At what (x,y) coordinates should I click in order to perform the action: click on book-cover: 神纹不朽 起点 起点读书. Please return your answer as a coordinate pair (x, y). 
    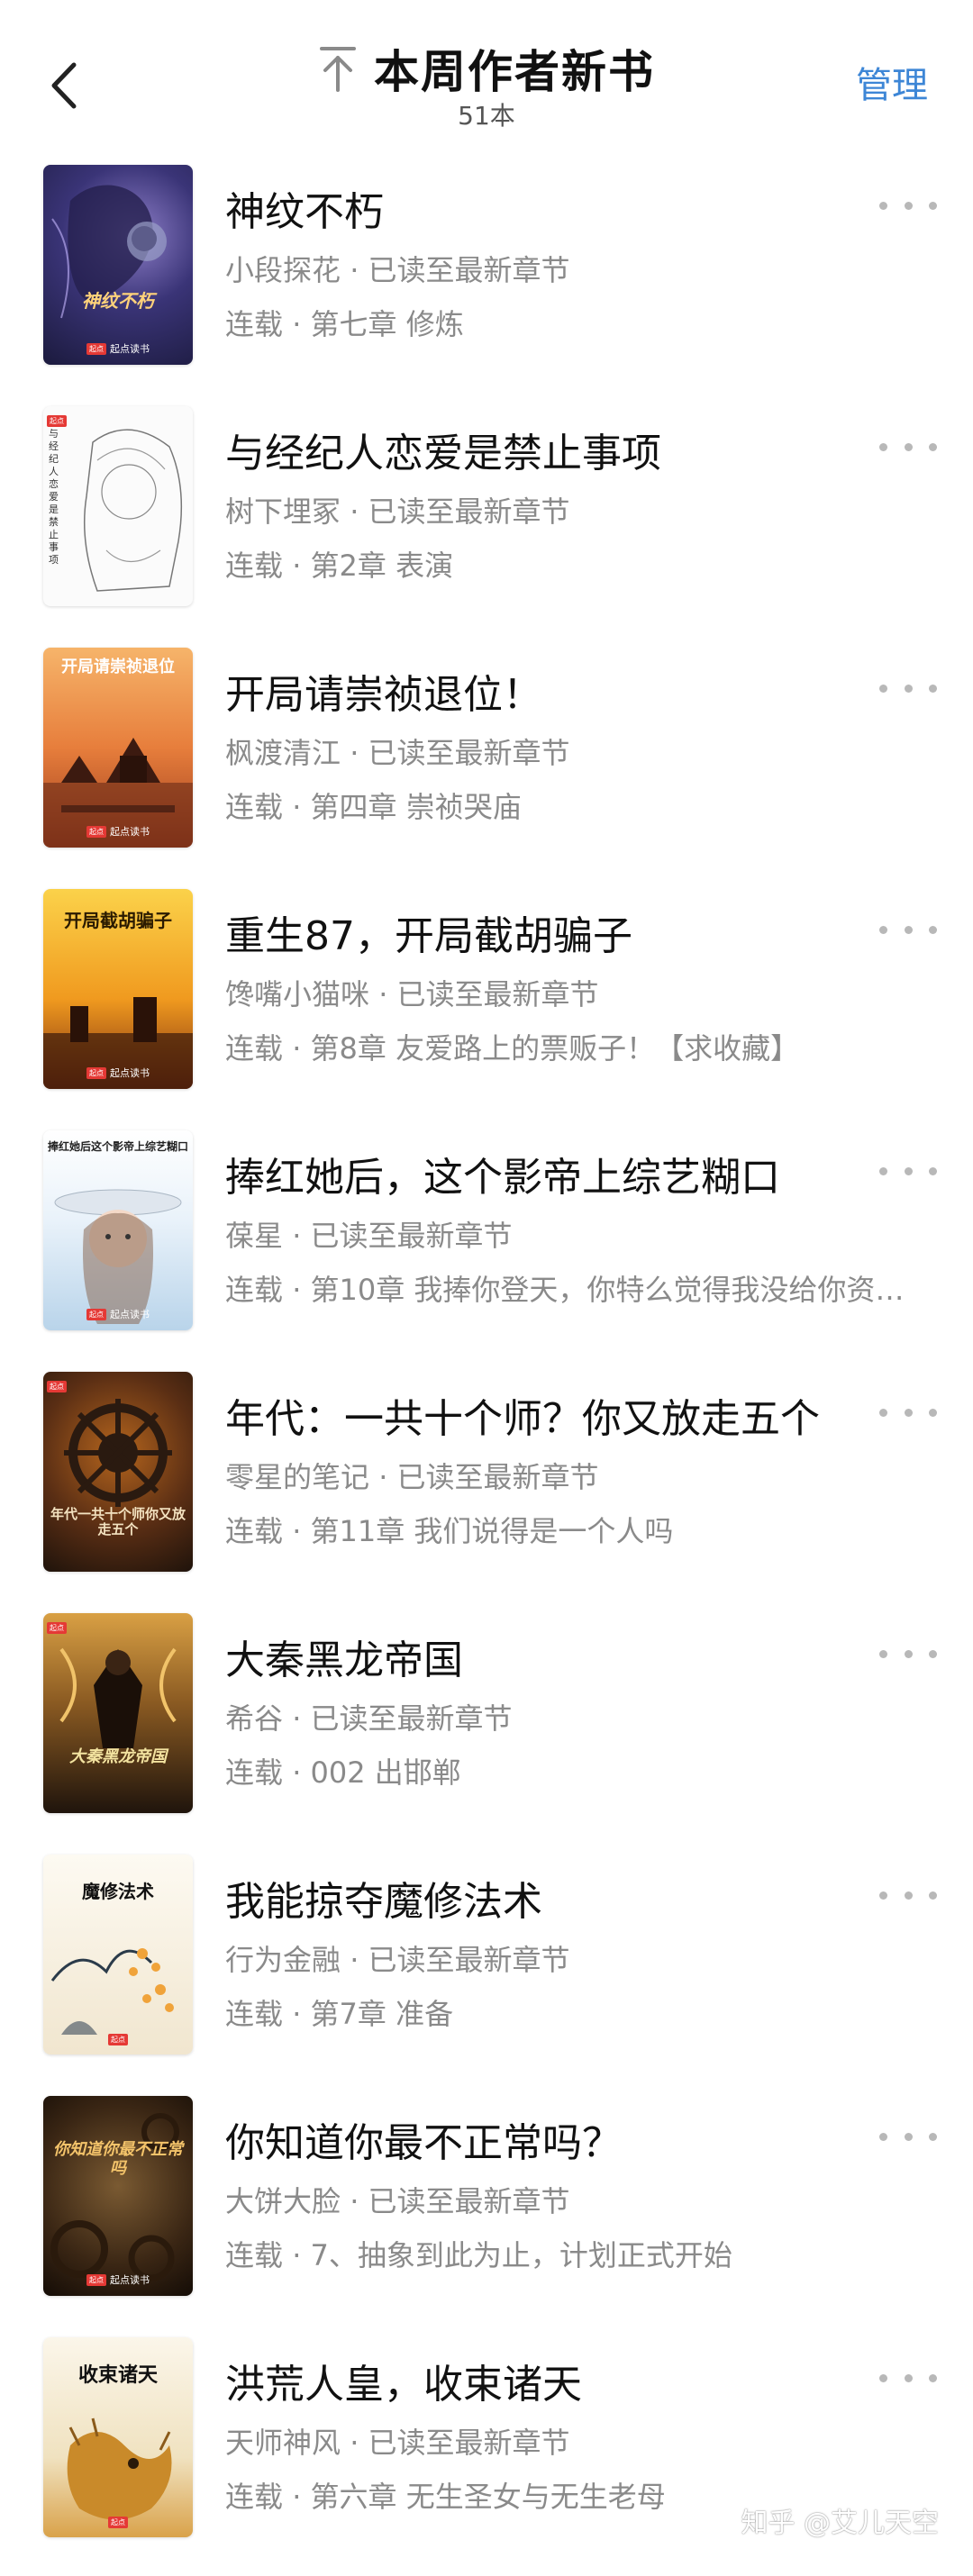
    Looking at the image, I should click on (118, 265).